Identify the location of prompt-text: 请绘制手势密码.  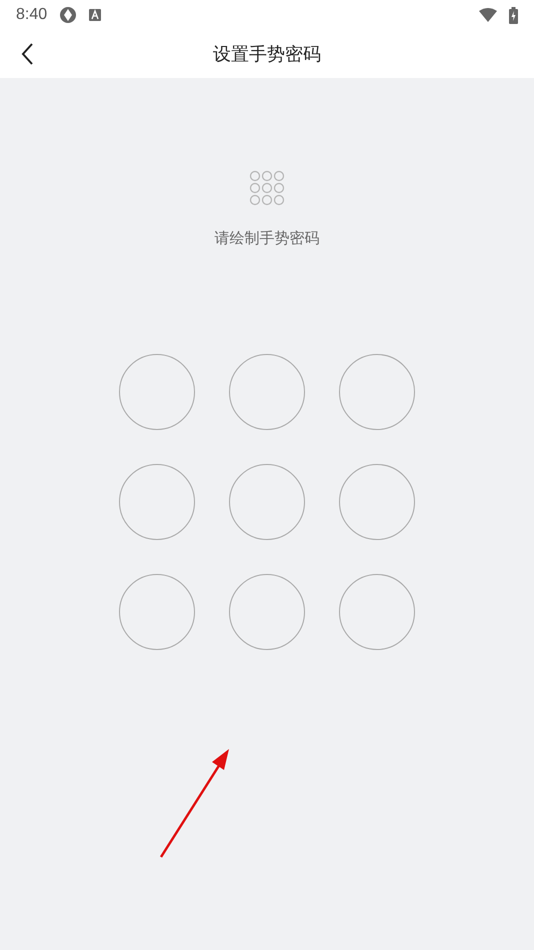
(267, 238).